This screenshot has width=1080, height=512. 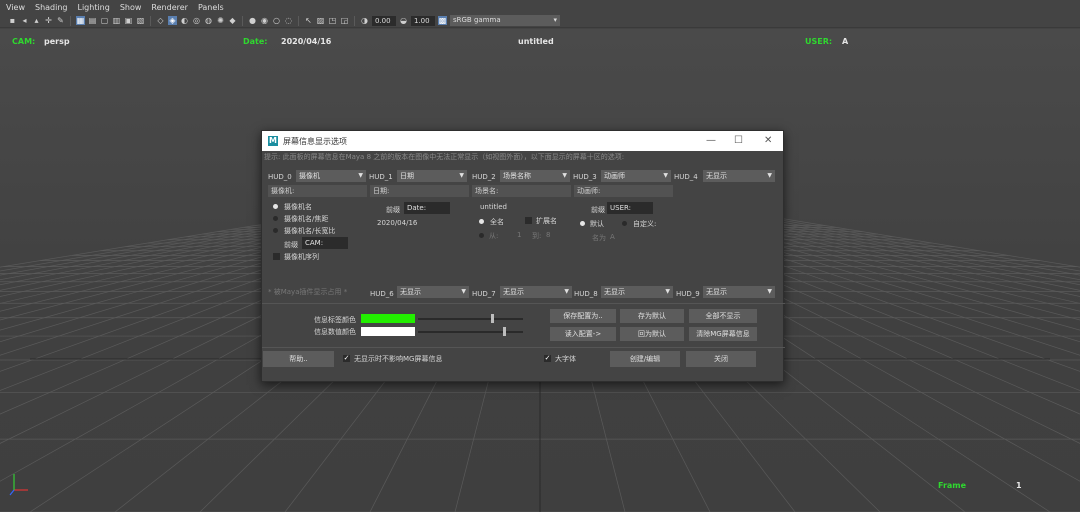 I want to click on menu-lighting: Lighting, so click(x=93, y=7).